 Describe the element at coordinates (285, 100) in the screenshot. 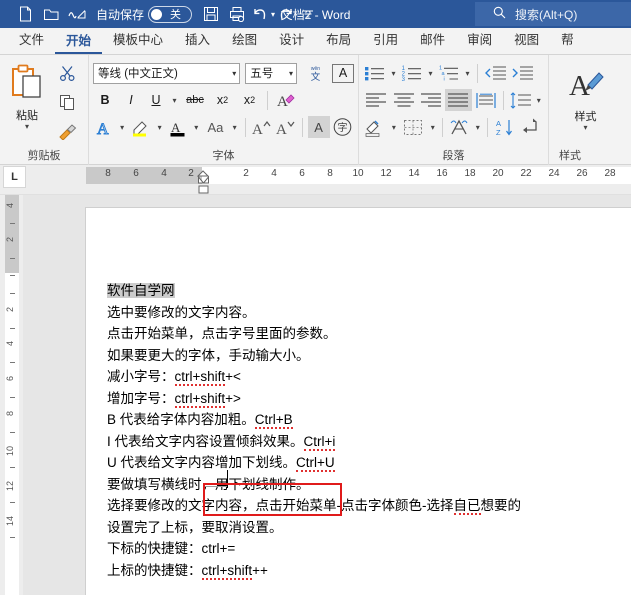

I see `clear-formatting-icon: A` at that location.